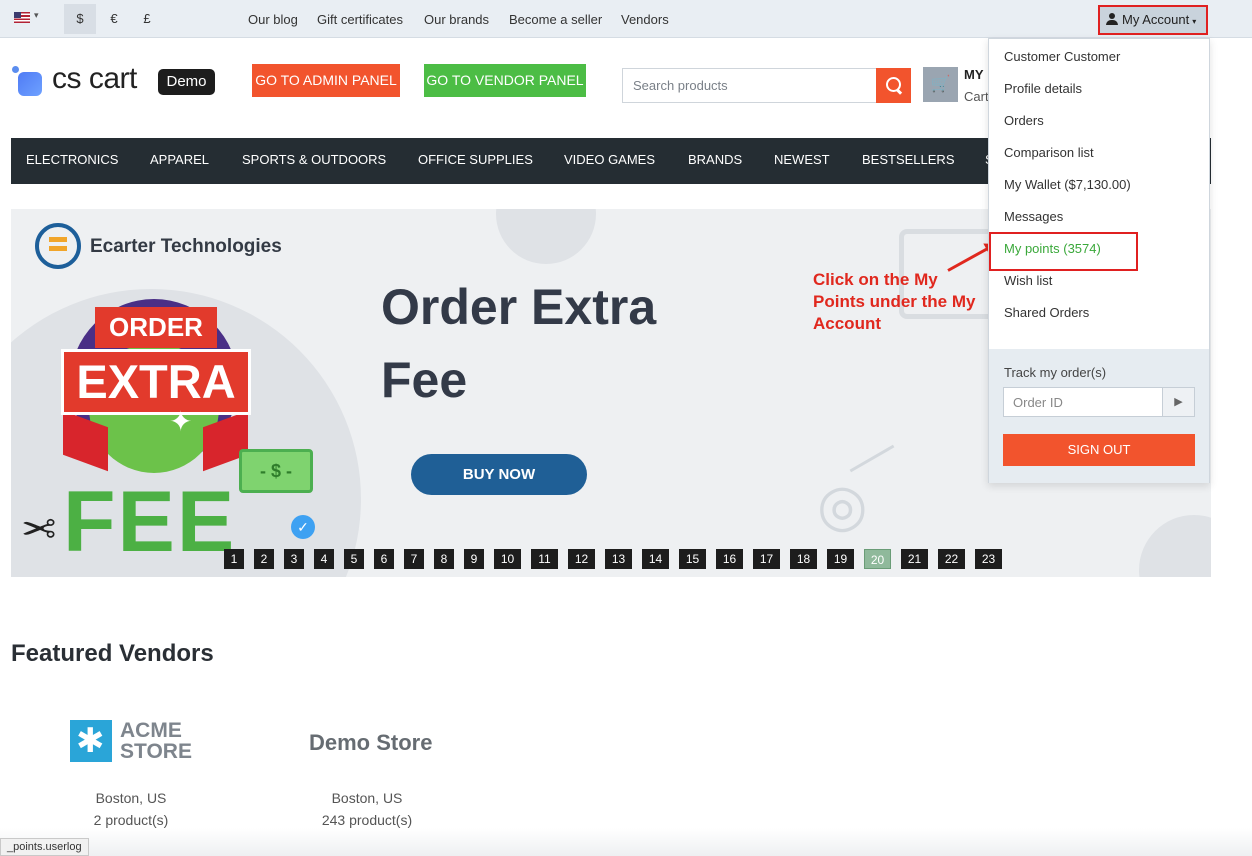  What do you see at coordinates (150, 522) in the screenshot?
I see `badge-fee-text: FEE` at bounding box center [150, 522].